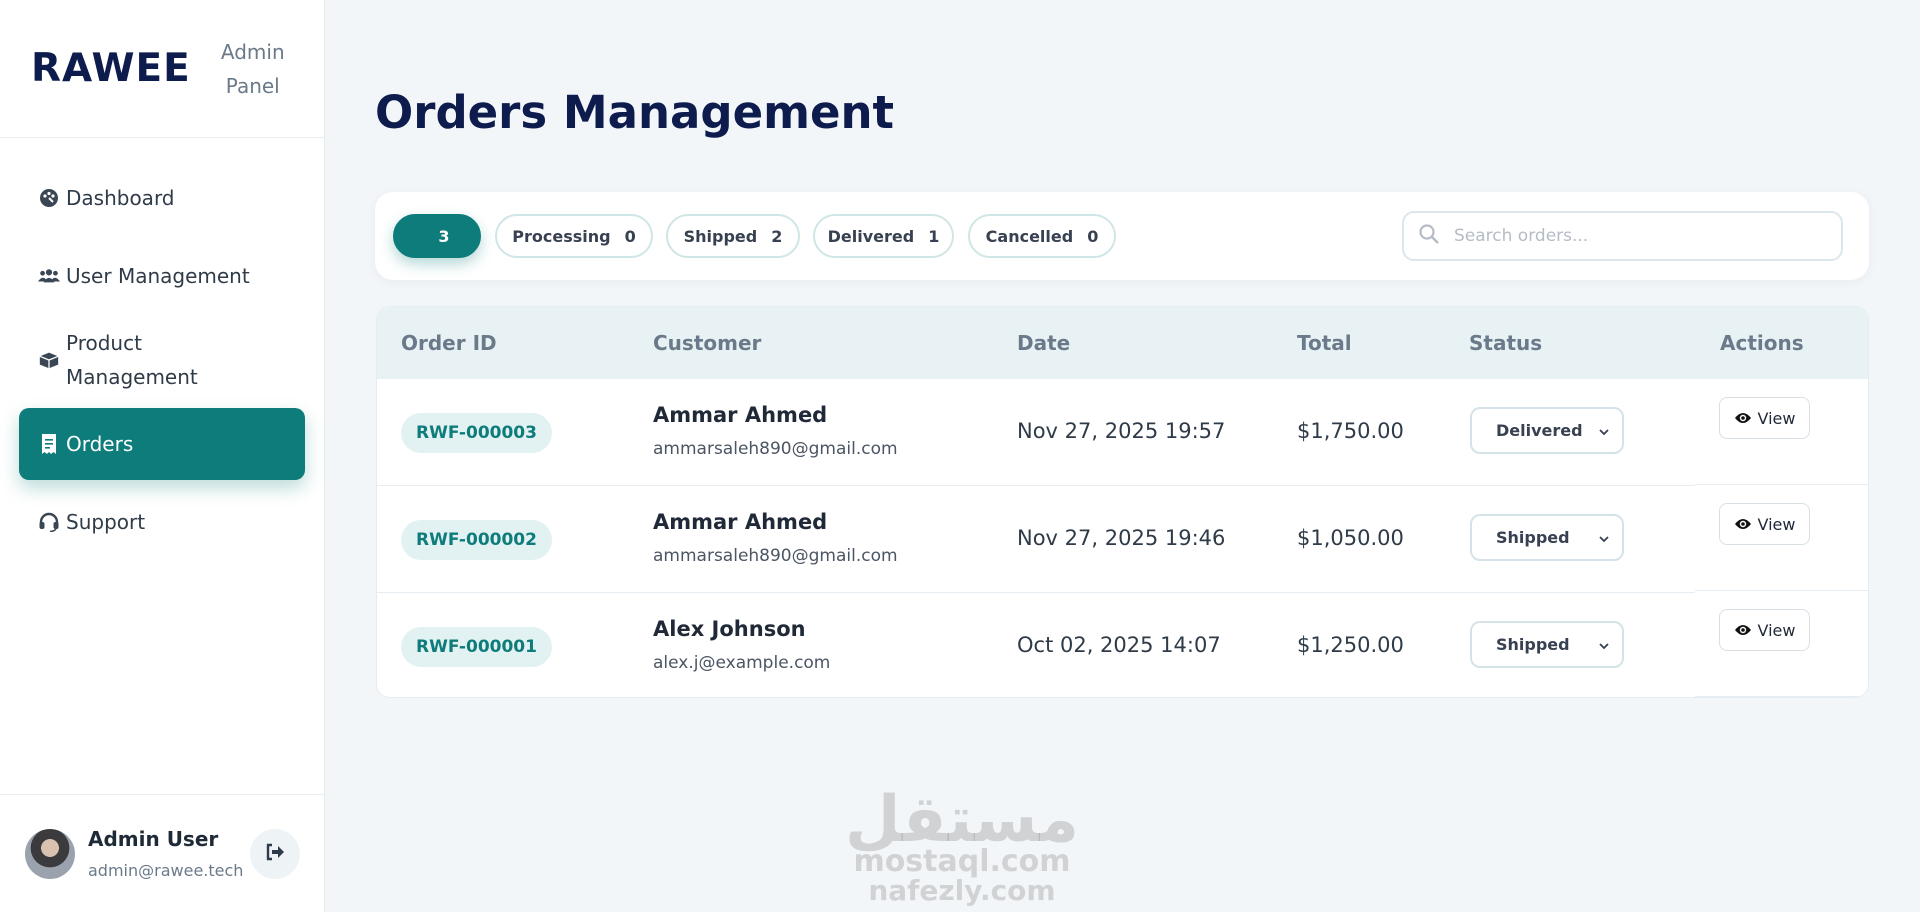 This screenshot has height=912, width=1920. I want to click on logout-button, so click(275, 854).